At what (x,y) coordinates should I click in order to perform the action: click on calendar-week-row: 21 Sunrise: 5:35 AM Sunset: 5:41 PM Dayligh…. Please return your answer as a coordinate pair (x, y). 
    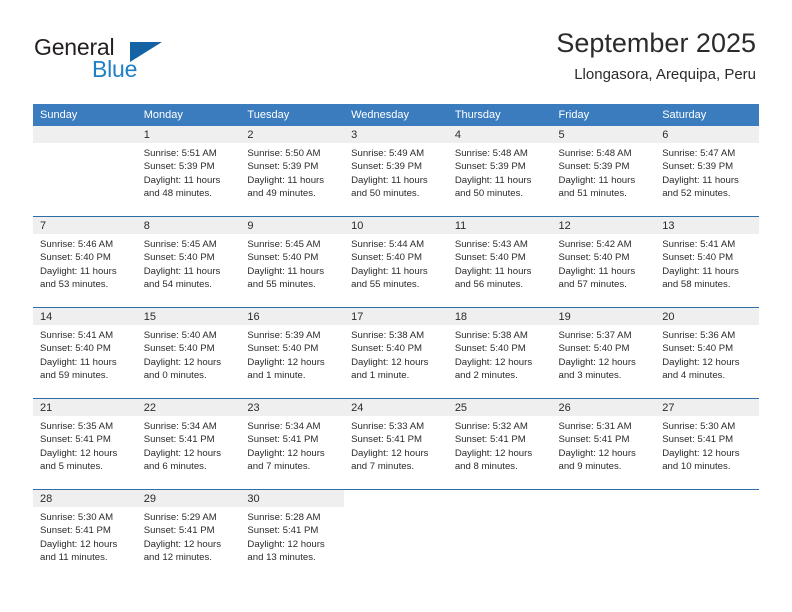
    Looking at the image, I should click on (396, 444).